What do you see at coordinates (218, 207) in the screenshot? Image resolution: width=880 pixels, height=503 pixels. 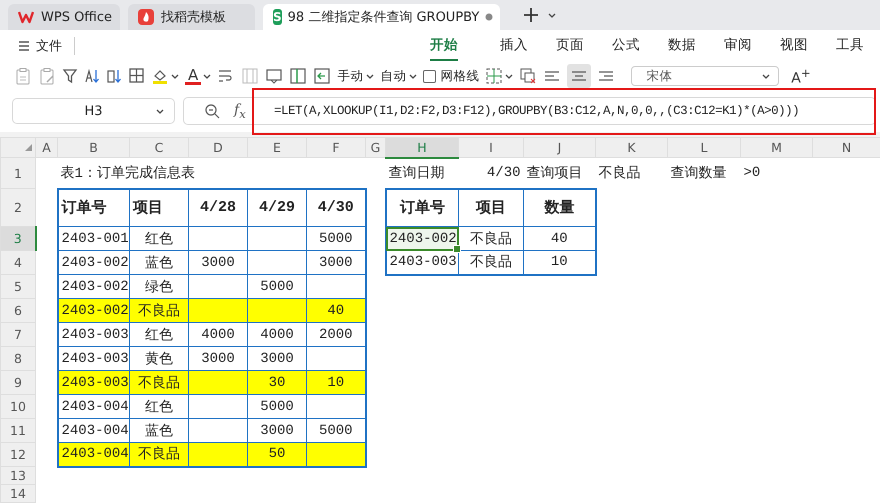 I see `column-heading: 4/28` at bounding box center [218, 207].